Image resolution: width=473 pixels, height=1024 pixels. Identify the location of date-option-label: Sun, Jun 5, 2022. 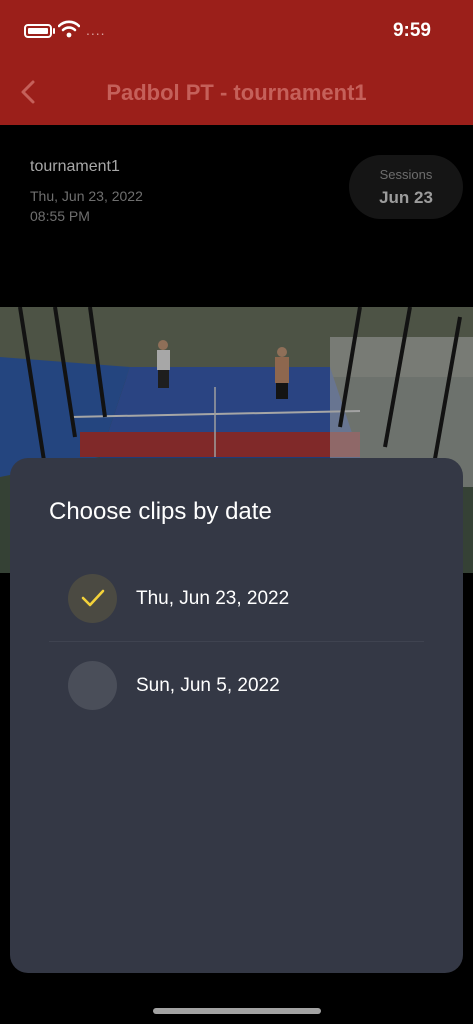
(208, 685).